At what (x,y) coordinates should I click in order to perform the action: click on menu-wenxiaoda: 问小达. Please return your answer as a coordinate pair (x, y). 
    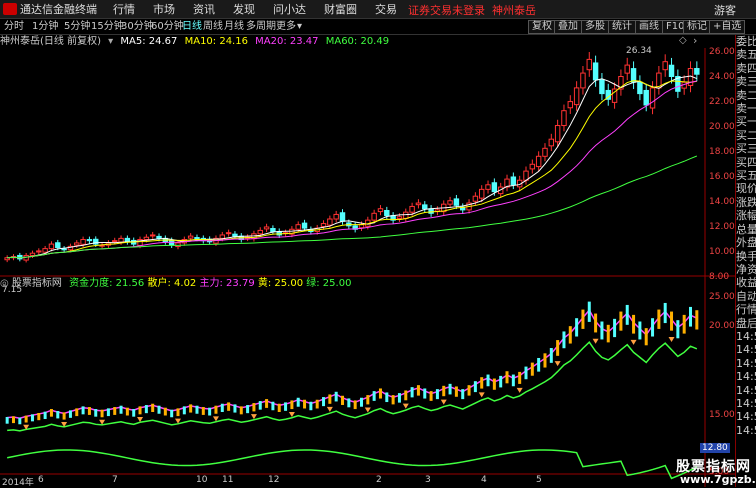
    Looking at the image, I should click on (289, 9).